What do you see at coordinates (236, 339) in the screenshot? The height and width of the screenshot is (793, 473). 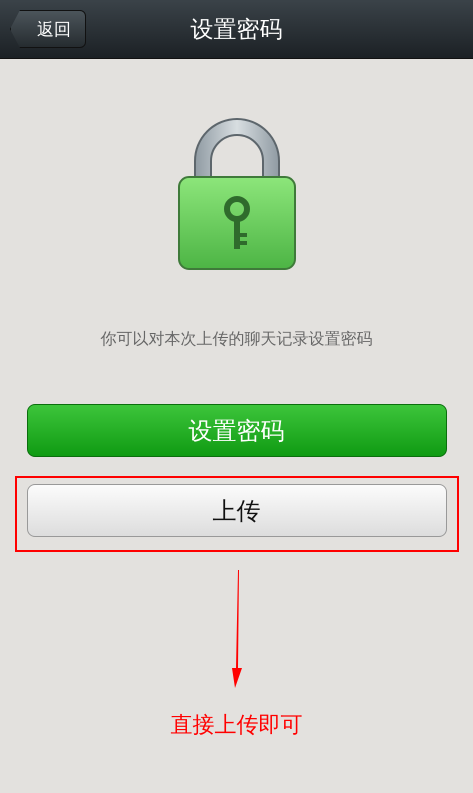 I see `hint-text: 你可以对本次上传的聊天记录设置密码` at bounding box center [236, 339].